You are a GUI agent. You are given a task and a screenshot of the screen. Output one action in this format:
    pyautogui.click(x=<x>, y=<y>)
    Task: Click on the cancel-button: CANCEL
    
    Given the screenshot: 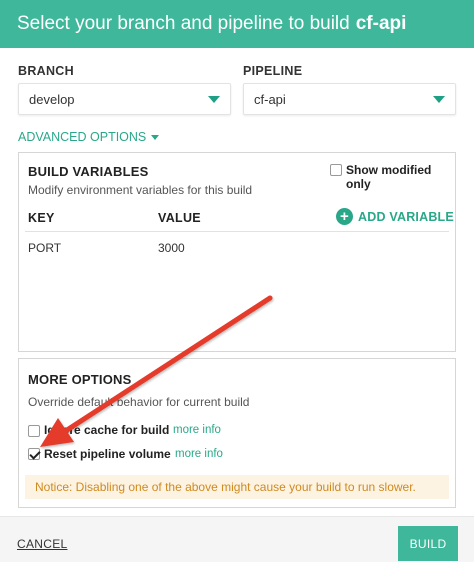 What is the action you would take?
    pyautogui.click(x=42, y=544)
    